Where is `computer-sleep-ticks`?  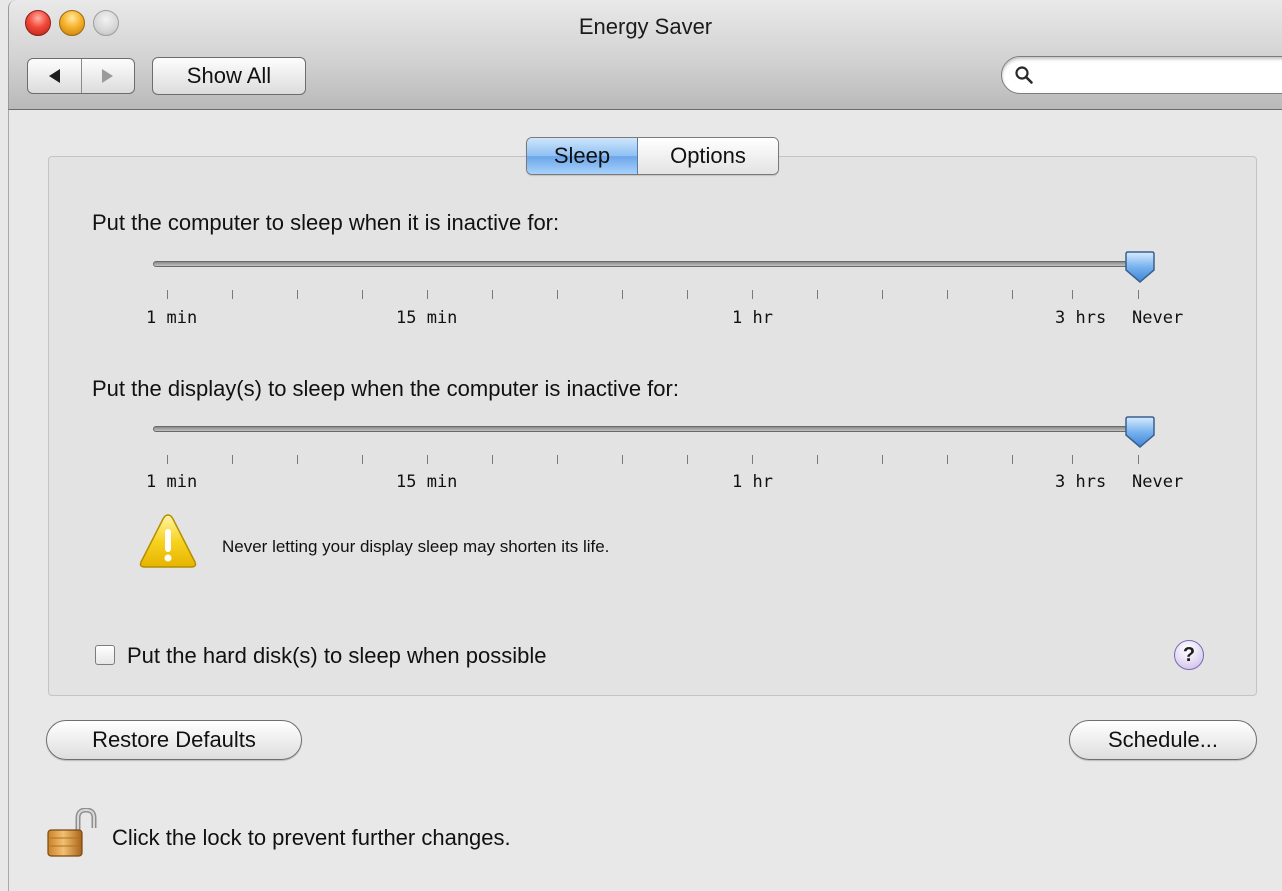 computer-sleep-ticks is located at coordinates (667, 295).